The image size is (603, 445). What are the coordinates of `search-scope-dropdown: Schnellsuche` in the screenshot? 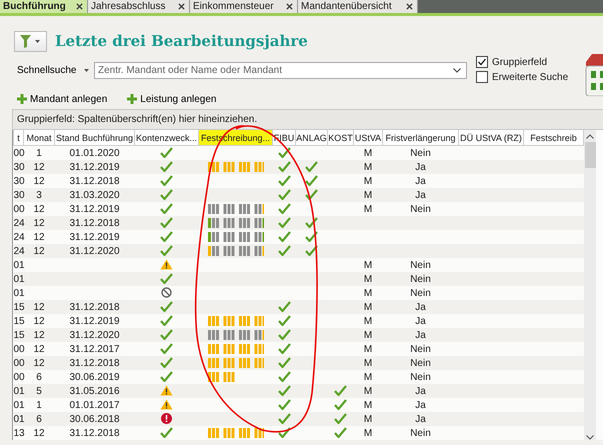 It's located at (54, 70).